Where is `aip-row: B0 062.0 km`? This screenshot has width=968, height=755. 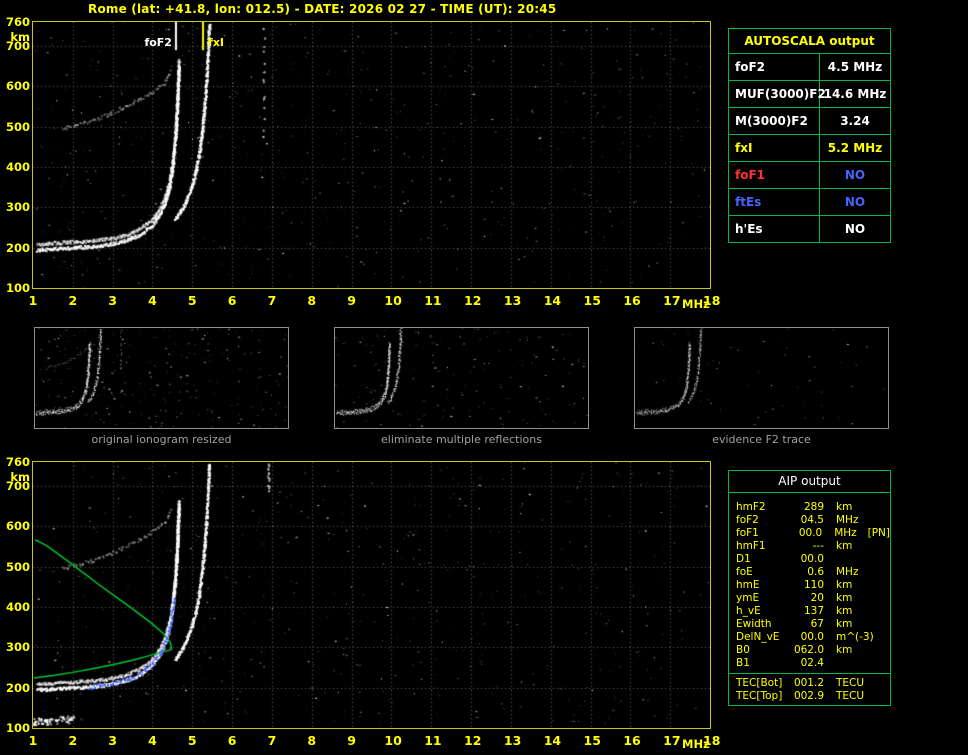 aip-row: B0 062.0 km is located at coordinates (809, 650).